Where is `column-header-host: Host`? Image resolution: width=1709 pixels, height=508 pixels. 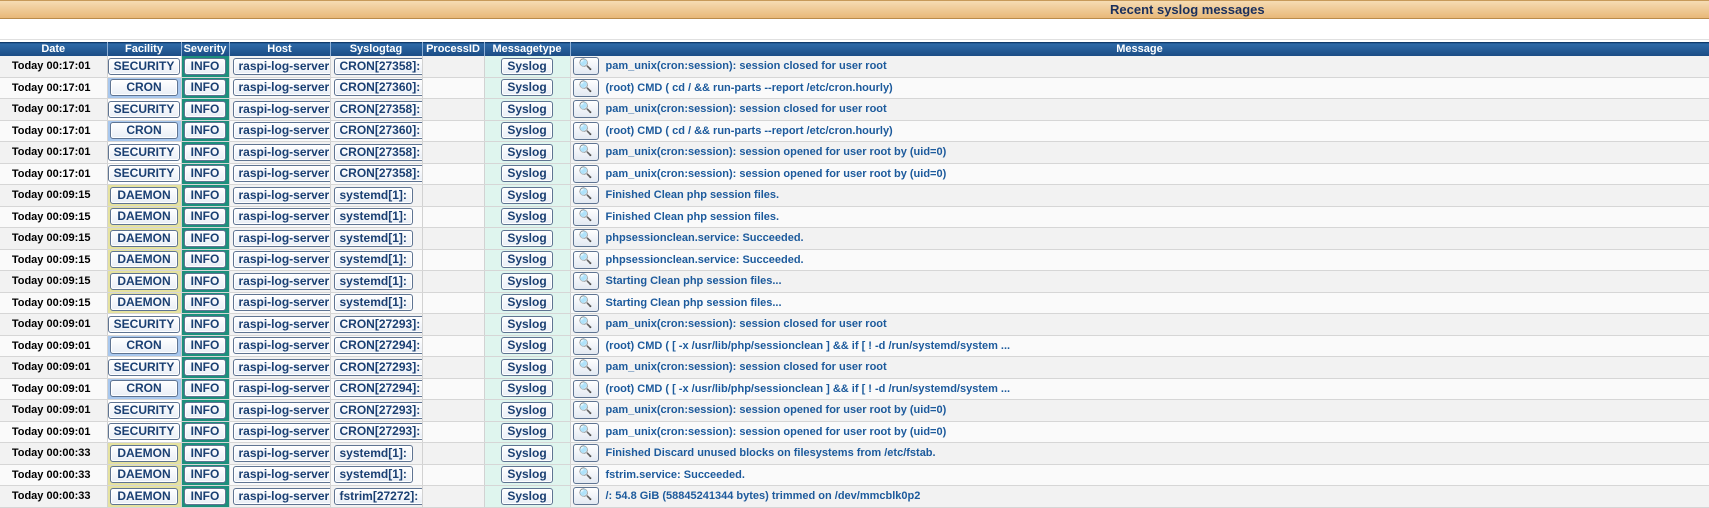 column-header-host: Host is located at coordinates (280, 49).